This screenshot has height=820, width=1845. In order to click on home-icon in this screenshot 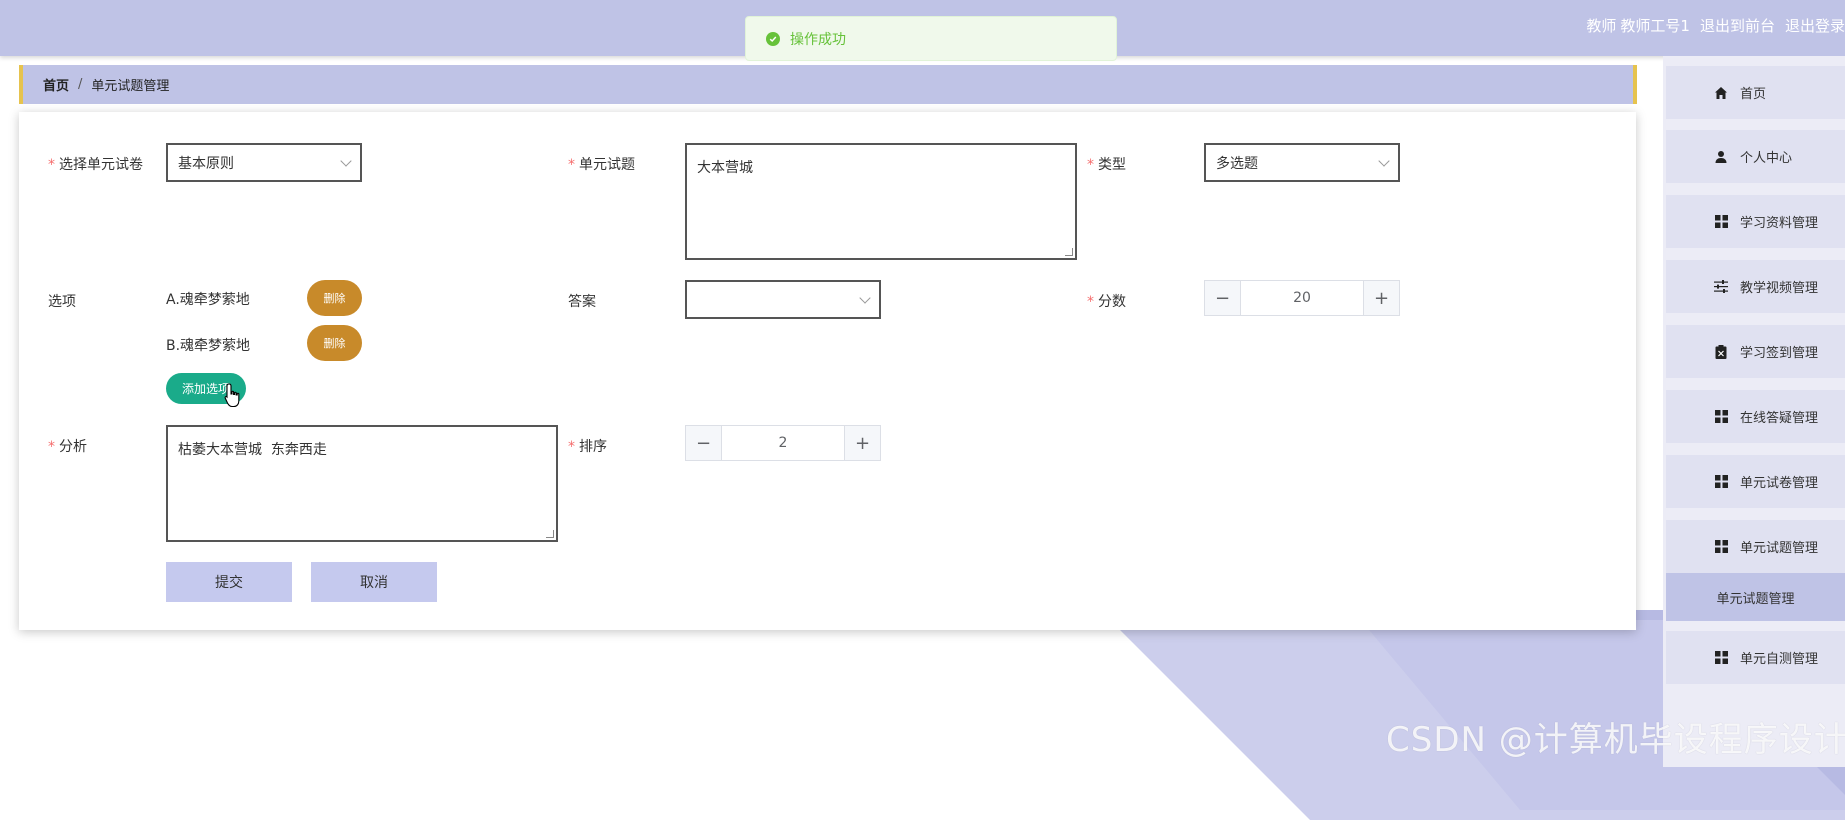, I will do `click(1721, 93)`.